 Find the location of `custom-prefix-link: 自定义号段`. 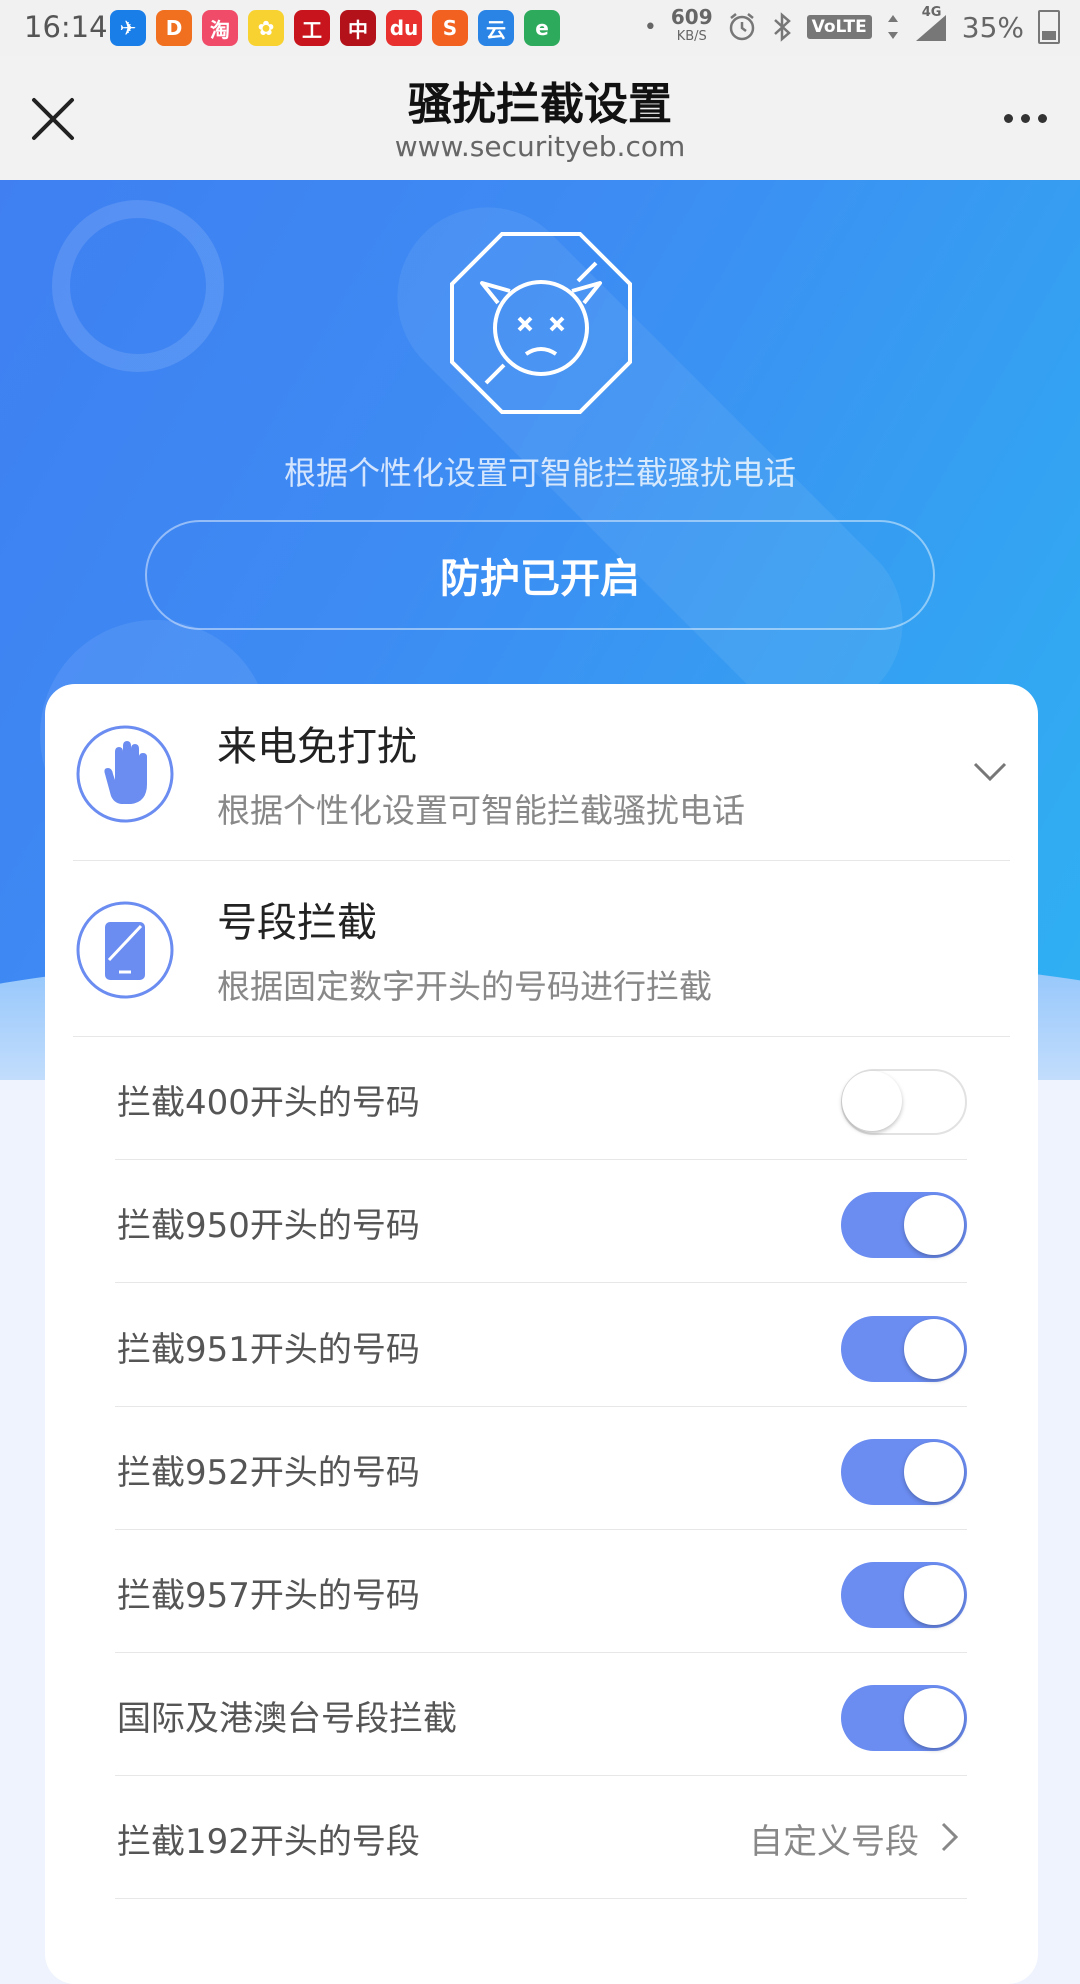

custom-prefix-link: 自定义号段 is located at coordinates (834, 1842).